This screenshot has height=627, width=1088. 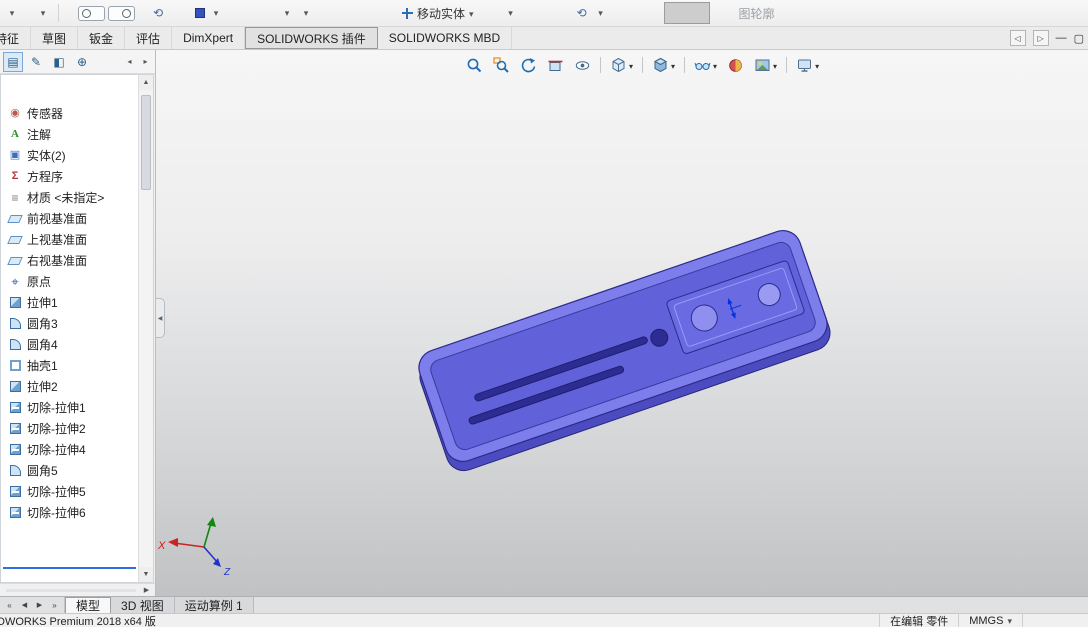 I want to click on tree-item-label: 切除-拉伸1, so click(x=56, y=408).